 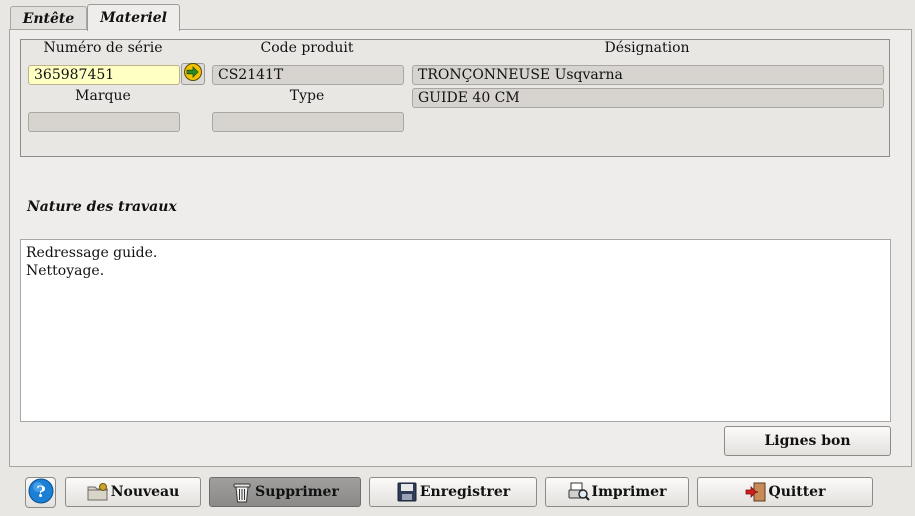 I want to click on serial-label: Numéro de série, so click(x=103, y=48).